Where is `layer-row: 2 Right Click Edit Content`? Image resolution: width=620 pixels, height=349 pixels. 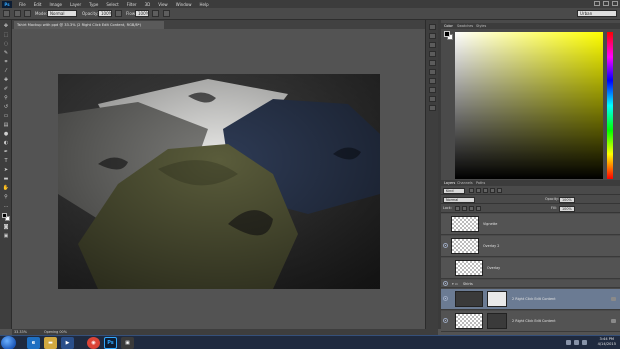
layer-row: 2 Right Click Edit Content is located at coordinates (530, 321).